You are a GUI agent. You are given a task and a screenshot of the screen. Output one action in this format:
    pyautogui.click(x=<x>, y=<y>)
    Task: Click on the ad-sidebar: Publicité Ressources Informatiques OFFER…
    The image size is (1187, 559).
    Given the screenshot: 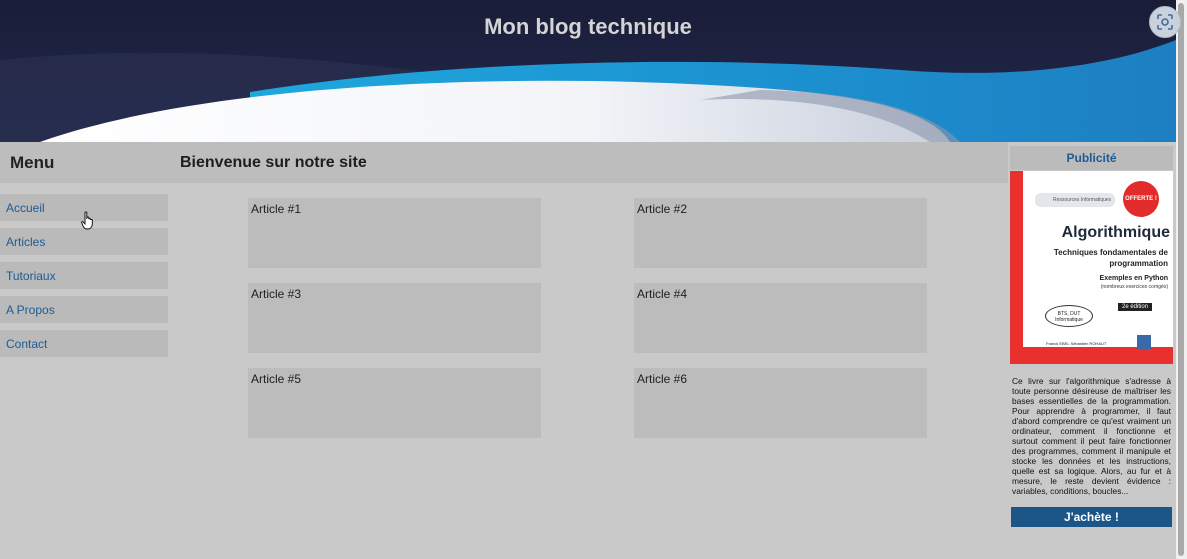 What is the action you would take?
    pyautogui.click(x=1092, y=350)
    